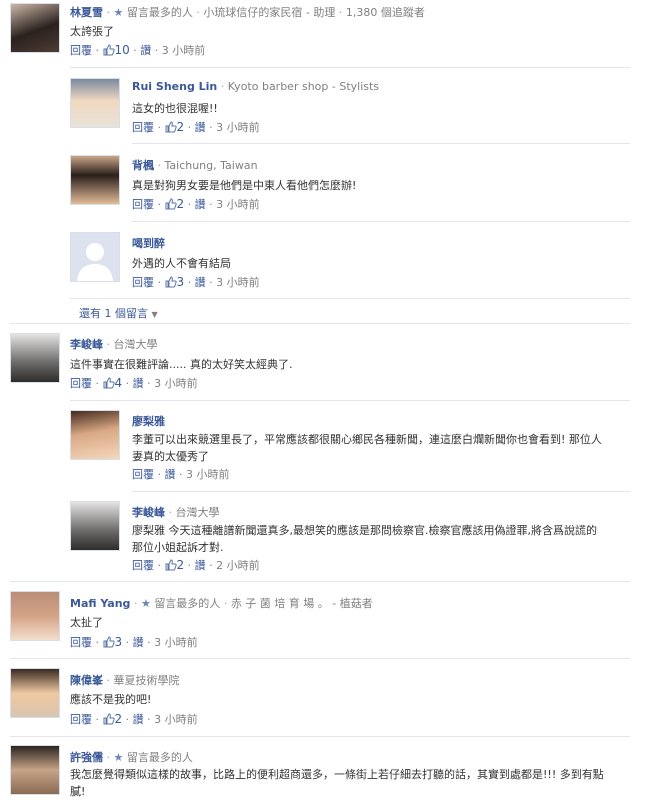  What do you see at coordinates (147, 680) in the screenshot?
I see `author-affiliation: 華夏技術學院` at bounding box center [147, 680].